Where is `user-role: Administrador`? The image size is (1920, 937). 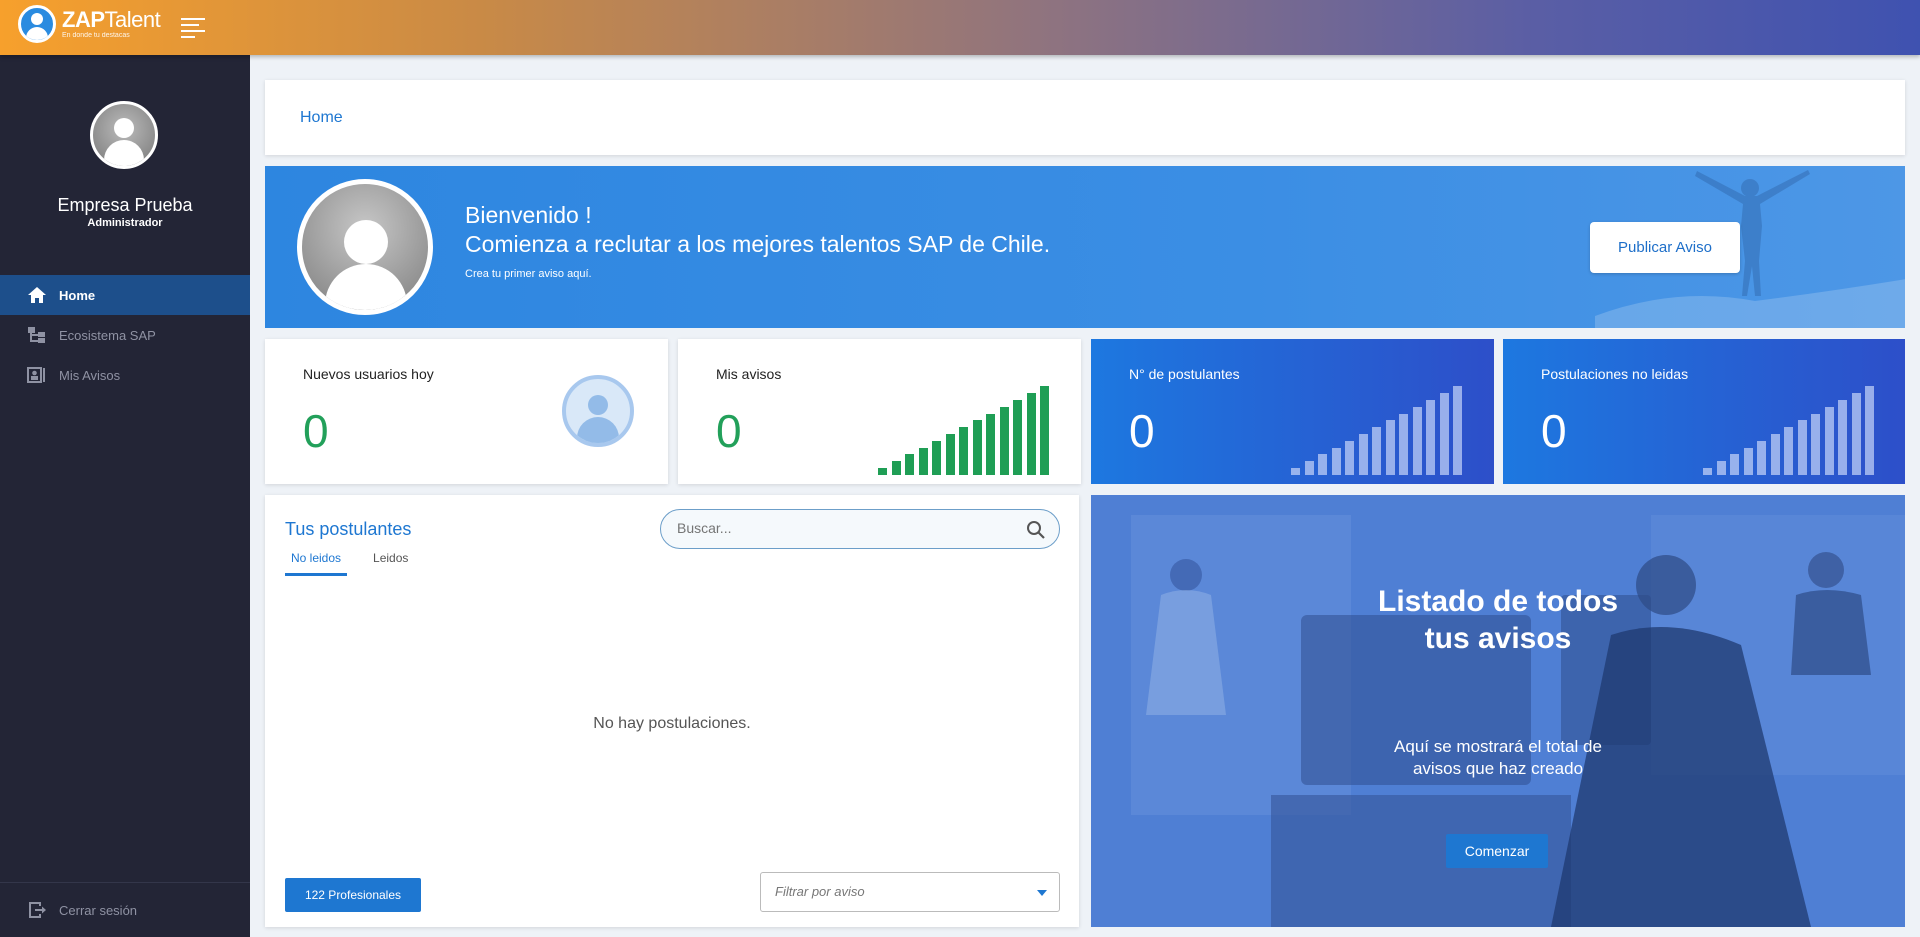 user-role: Administrador is located at coordinates (125, 223).